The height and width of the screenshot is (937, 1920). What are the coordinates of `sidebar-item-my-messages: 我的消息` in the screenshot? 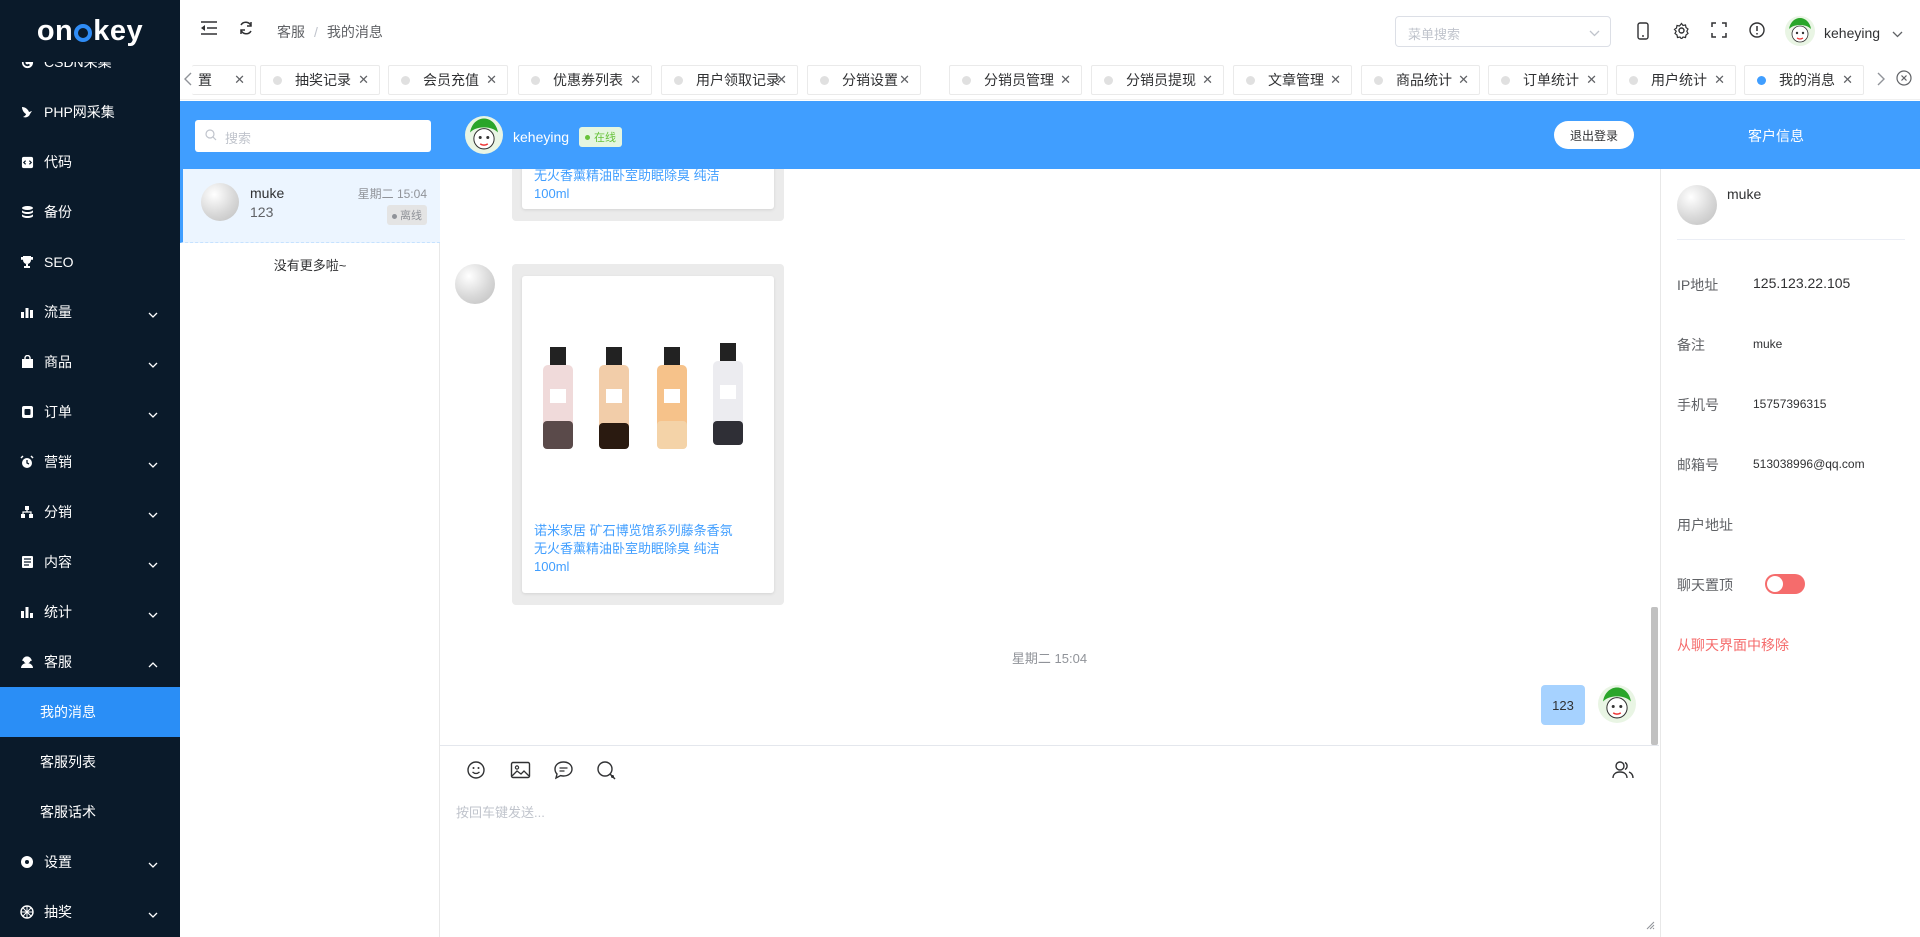 It's located at (90, 712).